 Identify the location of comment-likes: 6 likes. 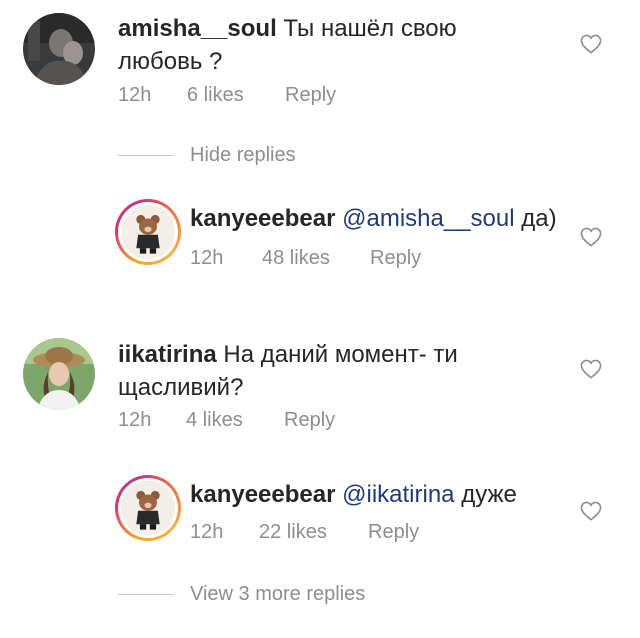
(215, 95).